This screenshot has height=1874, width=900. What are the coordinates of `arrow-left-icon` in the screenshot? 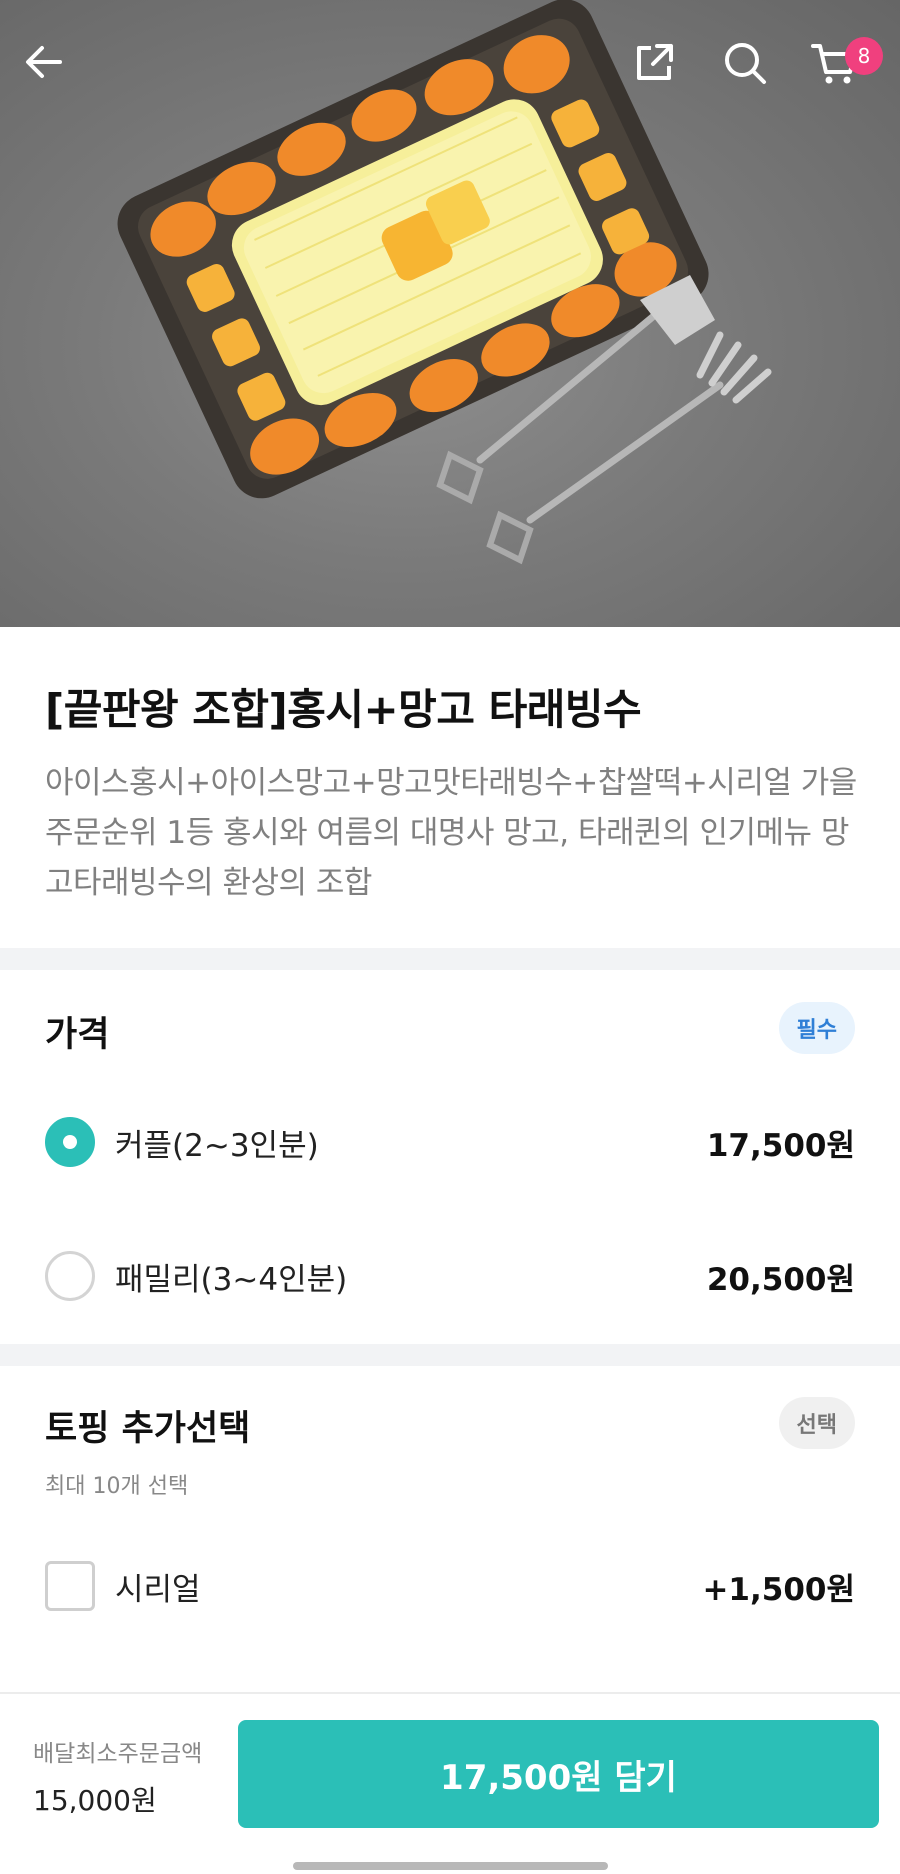 It's located at (44, 62).